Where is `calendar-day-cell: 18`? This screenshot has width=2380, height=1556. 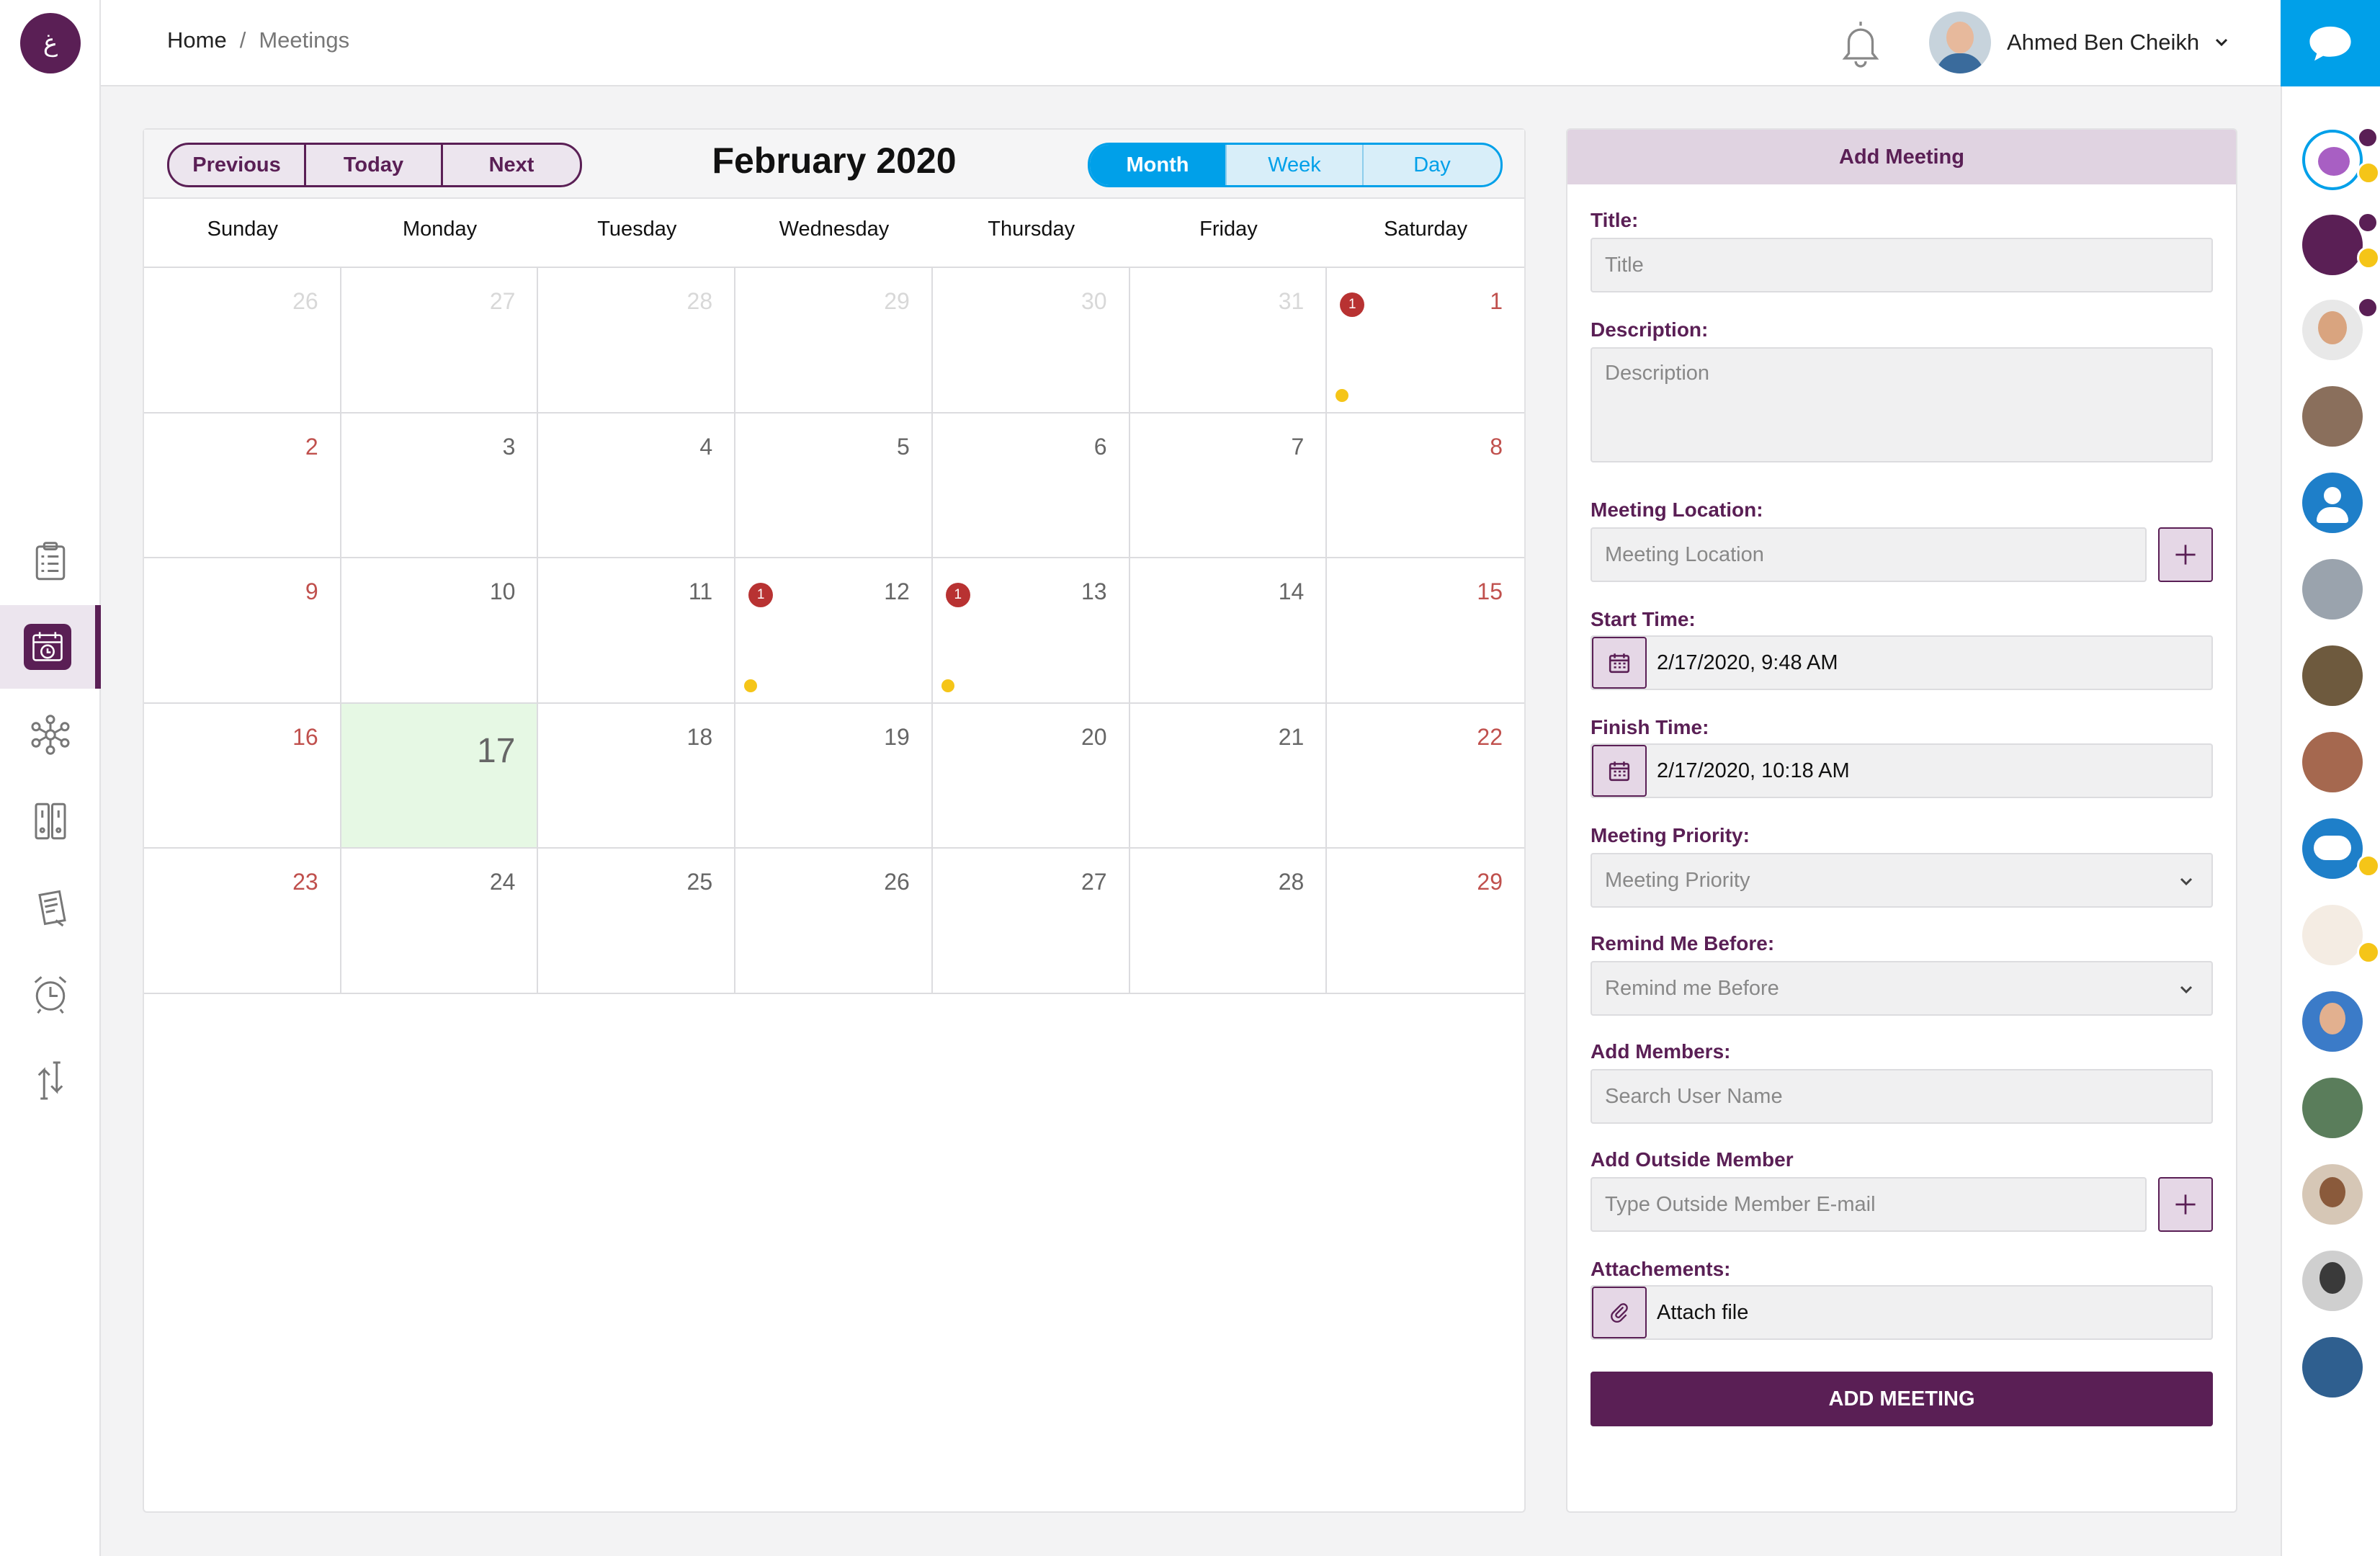
calendar-day-cell: 18 is located at coordinates (637, 776).